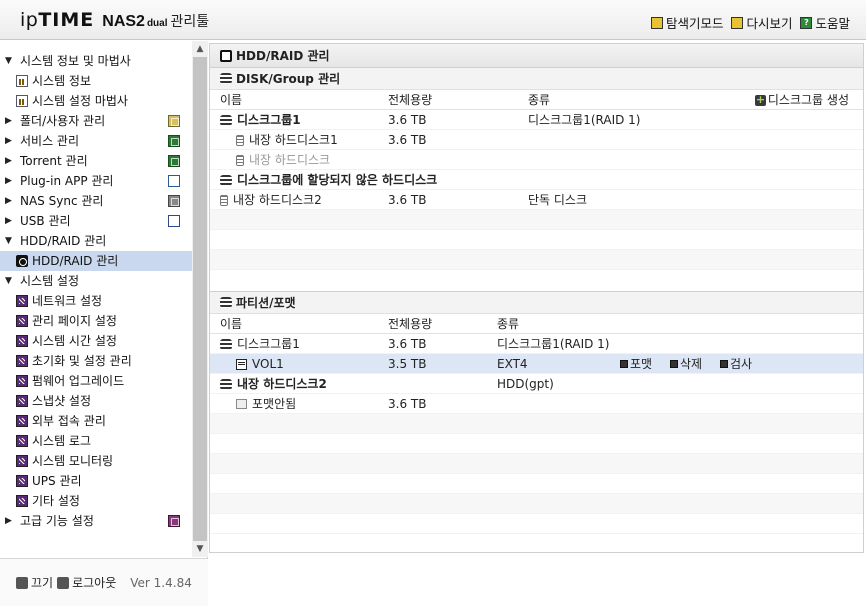 This screenshot has height=606, width=866. What do you see at coordinates (674, 364) in the screenshot?
I see `delete-icon` at bounding box center [674, 364].